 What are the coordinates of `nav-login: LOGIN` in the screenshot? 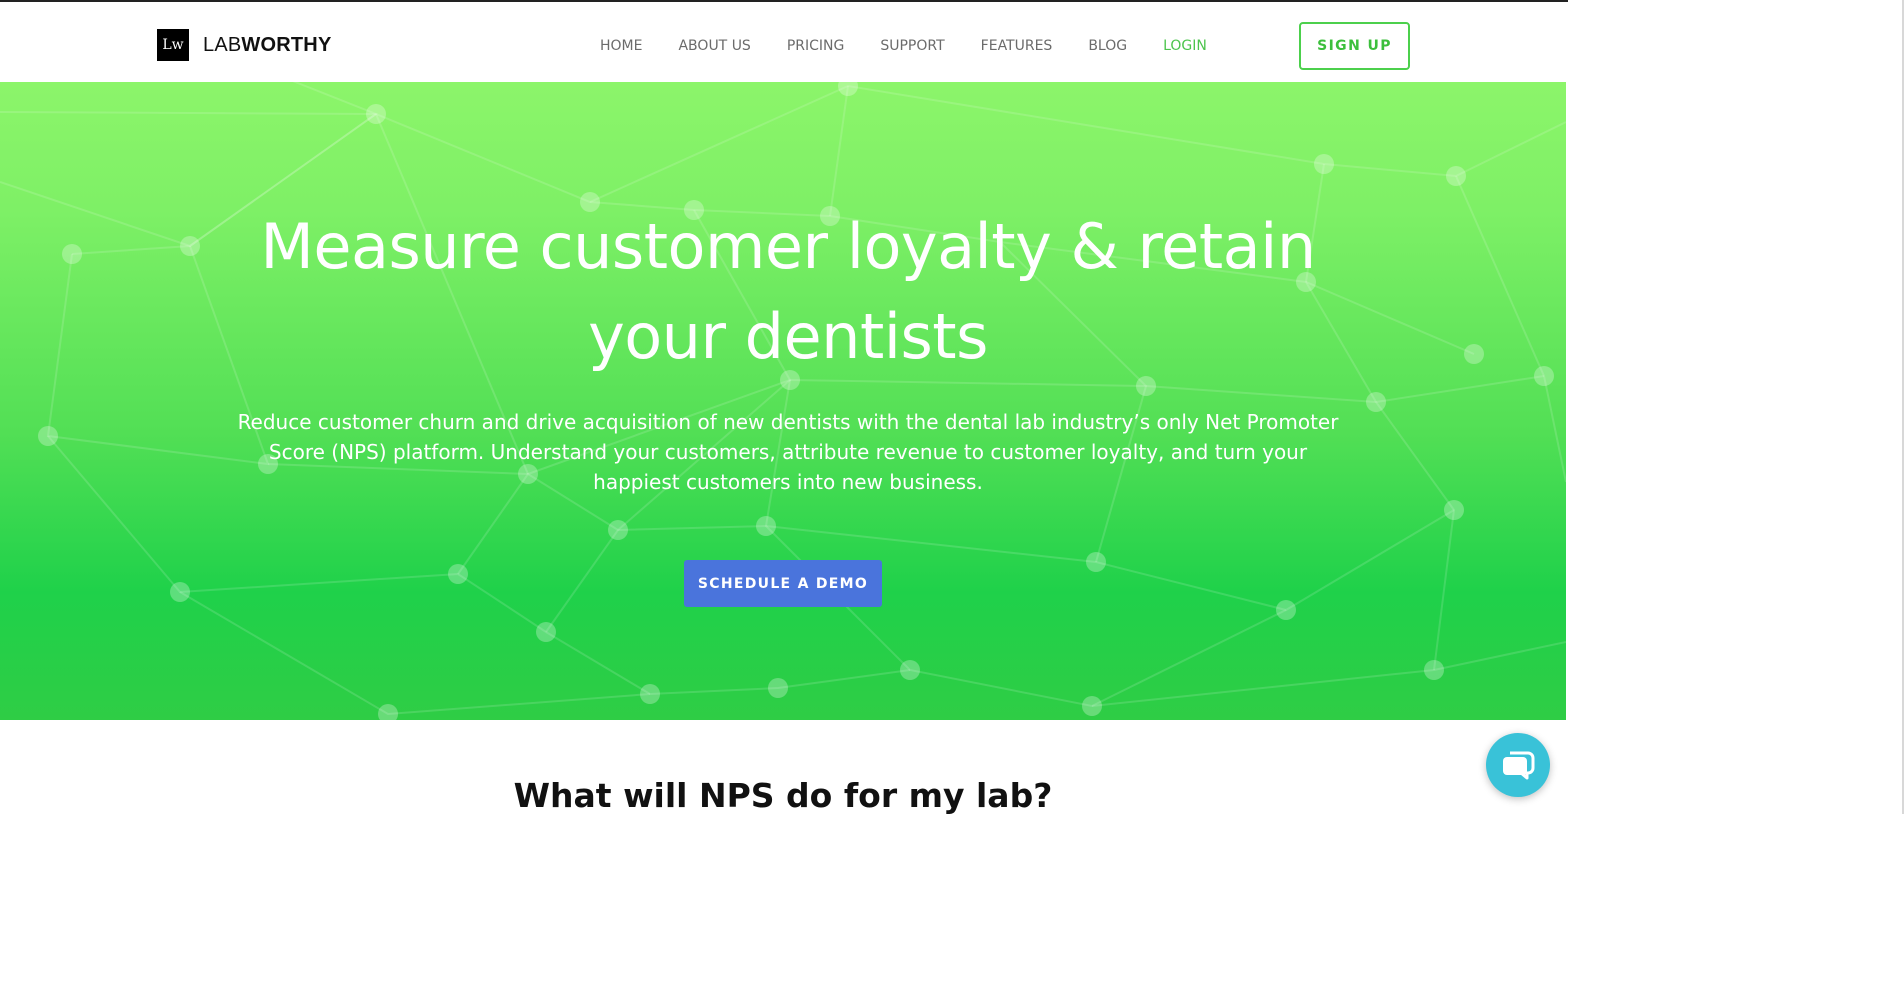 It's located at (1185, 46).